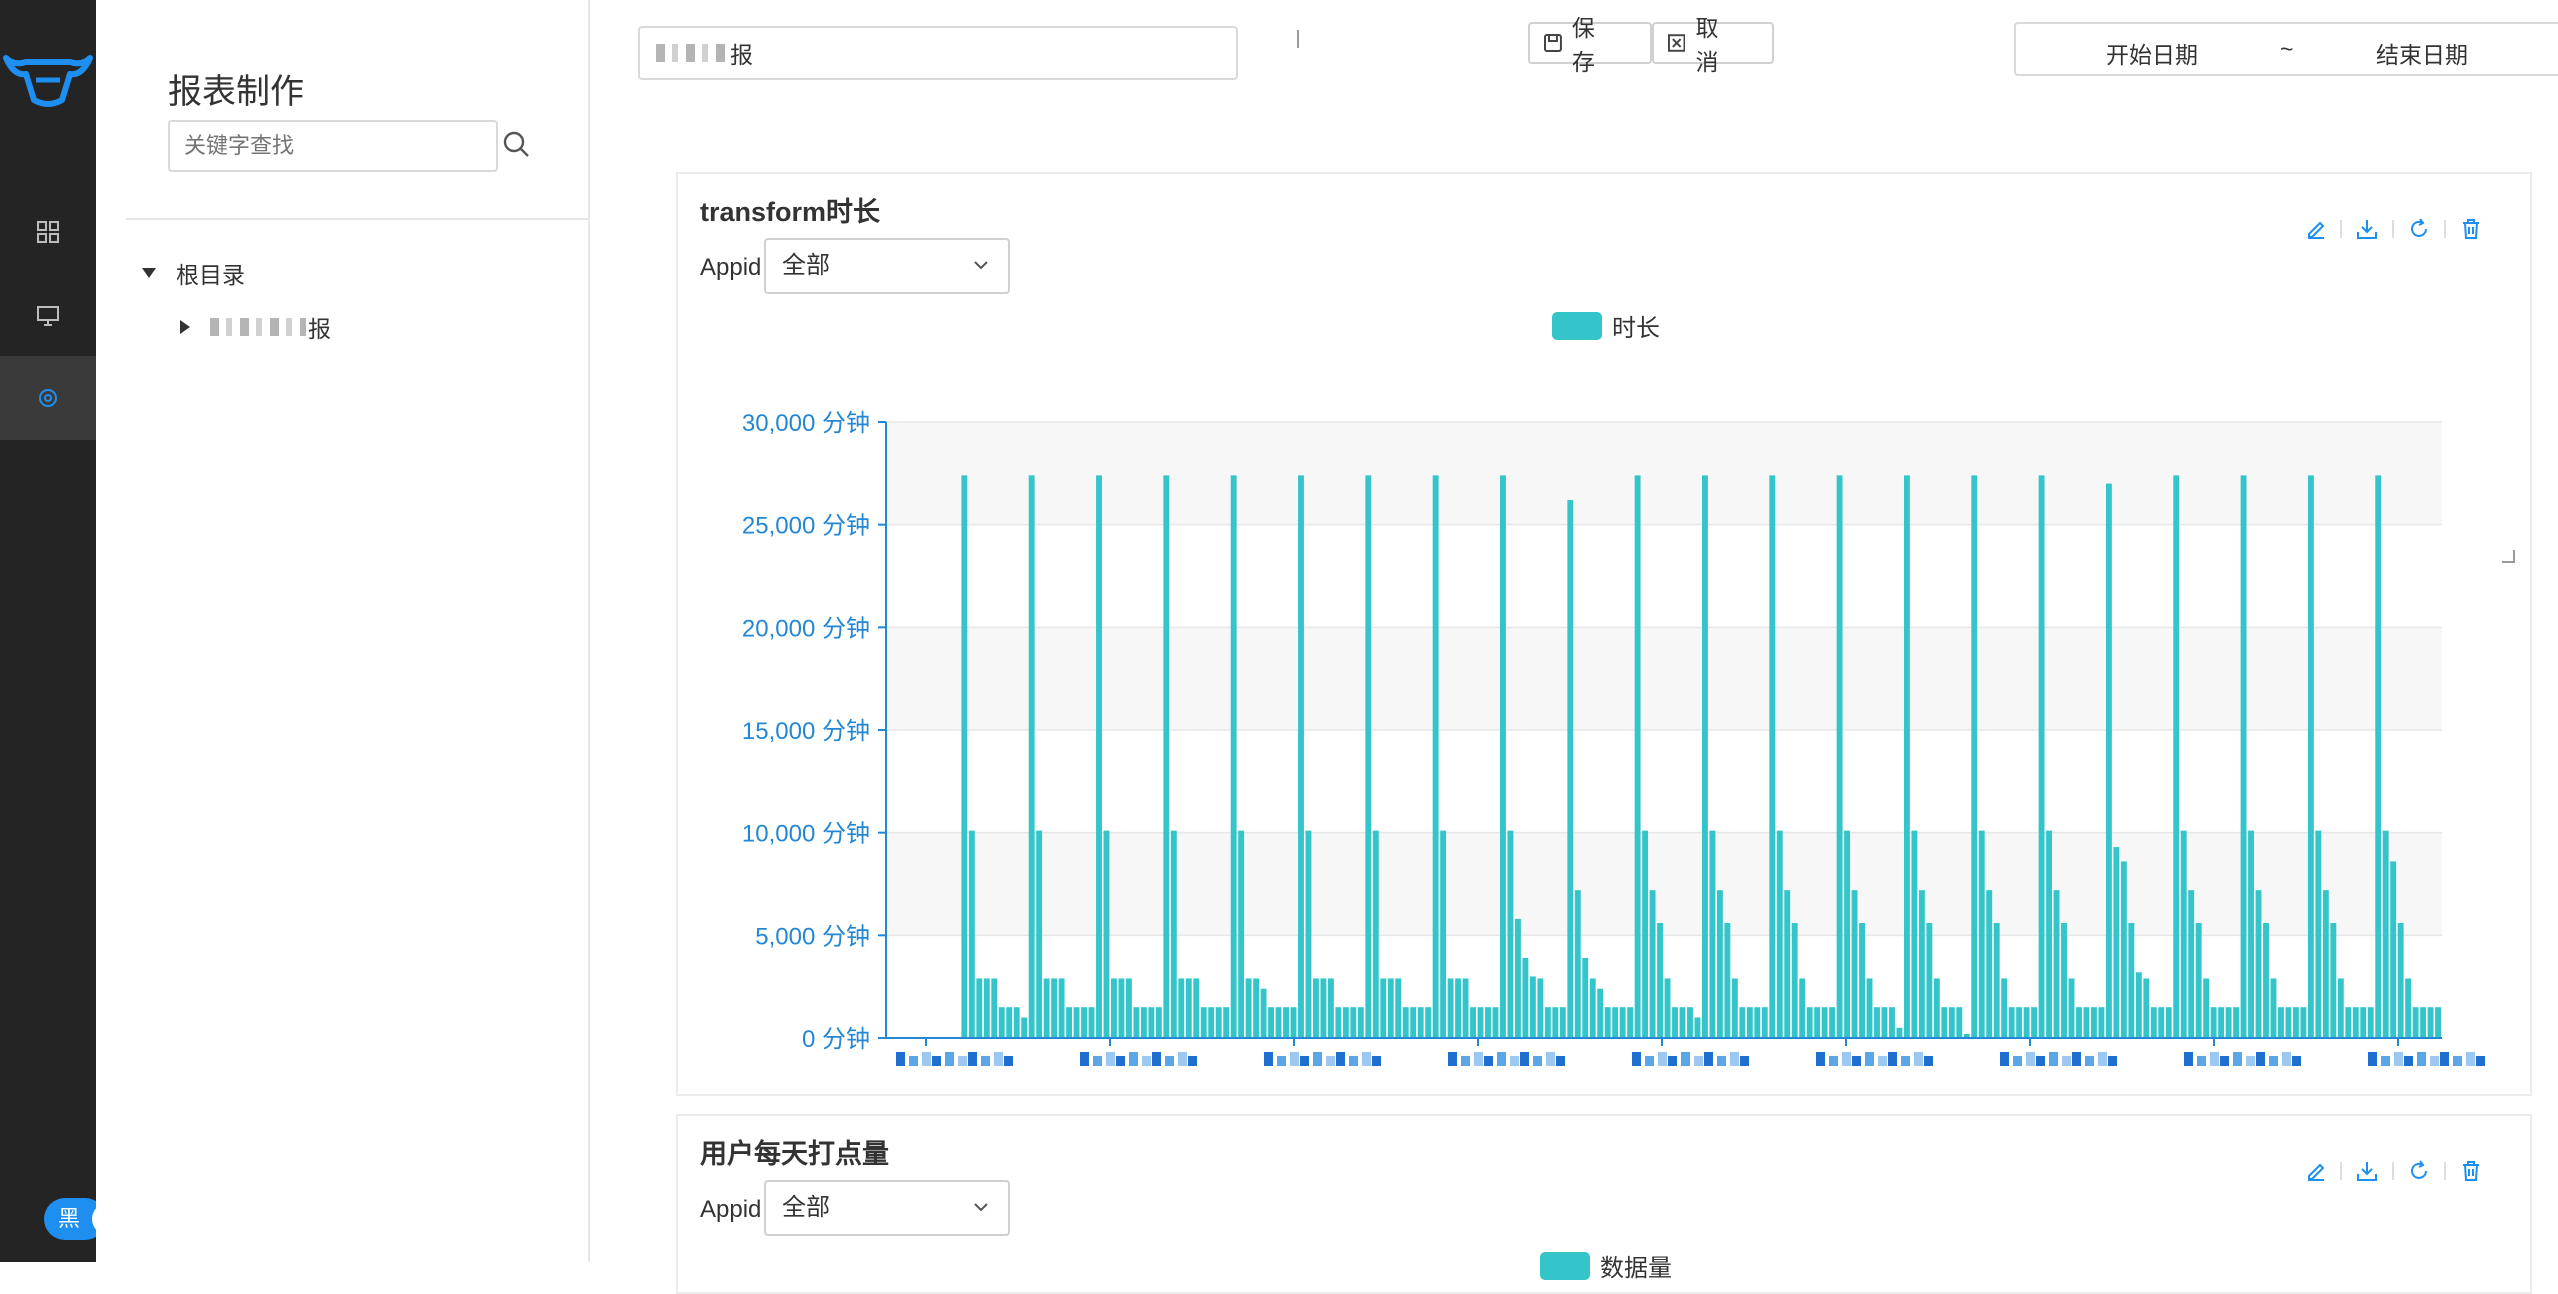 Image resolution: width=2558 pixels, height=1294 pixels. What do you see at coordinates (1713, 45) in the screenshot?
I see `cancel-button: 取 消` at bounding box center [1713, 45].